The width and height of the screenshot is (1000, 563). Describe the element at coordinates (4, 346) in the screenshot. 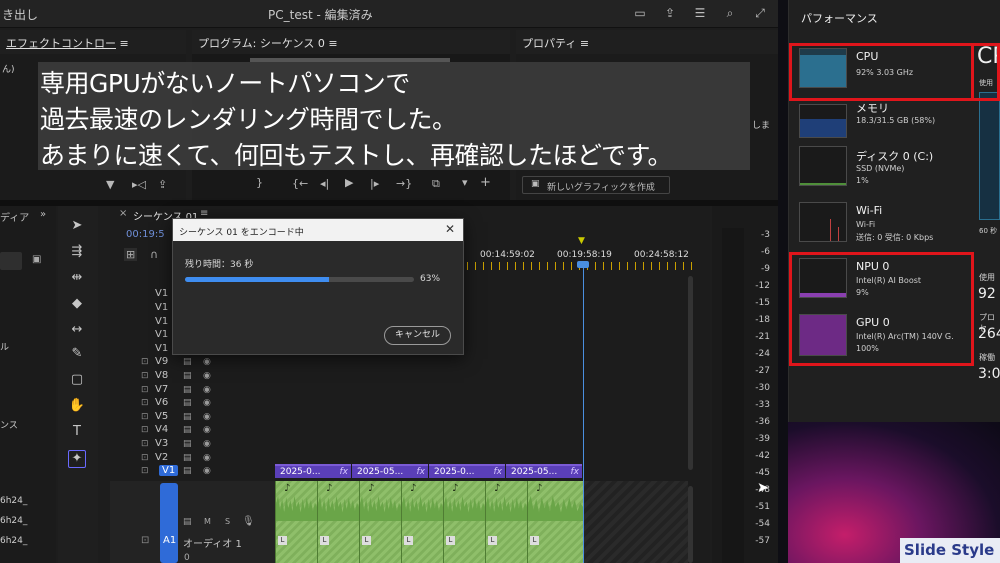

I see `list-item: ル` at that location.